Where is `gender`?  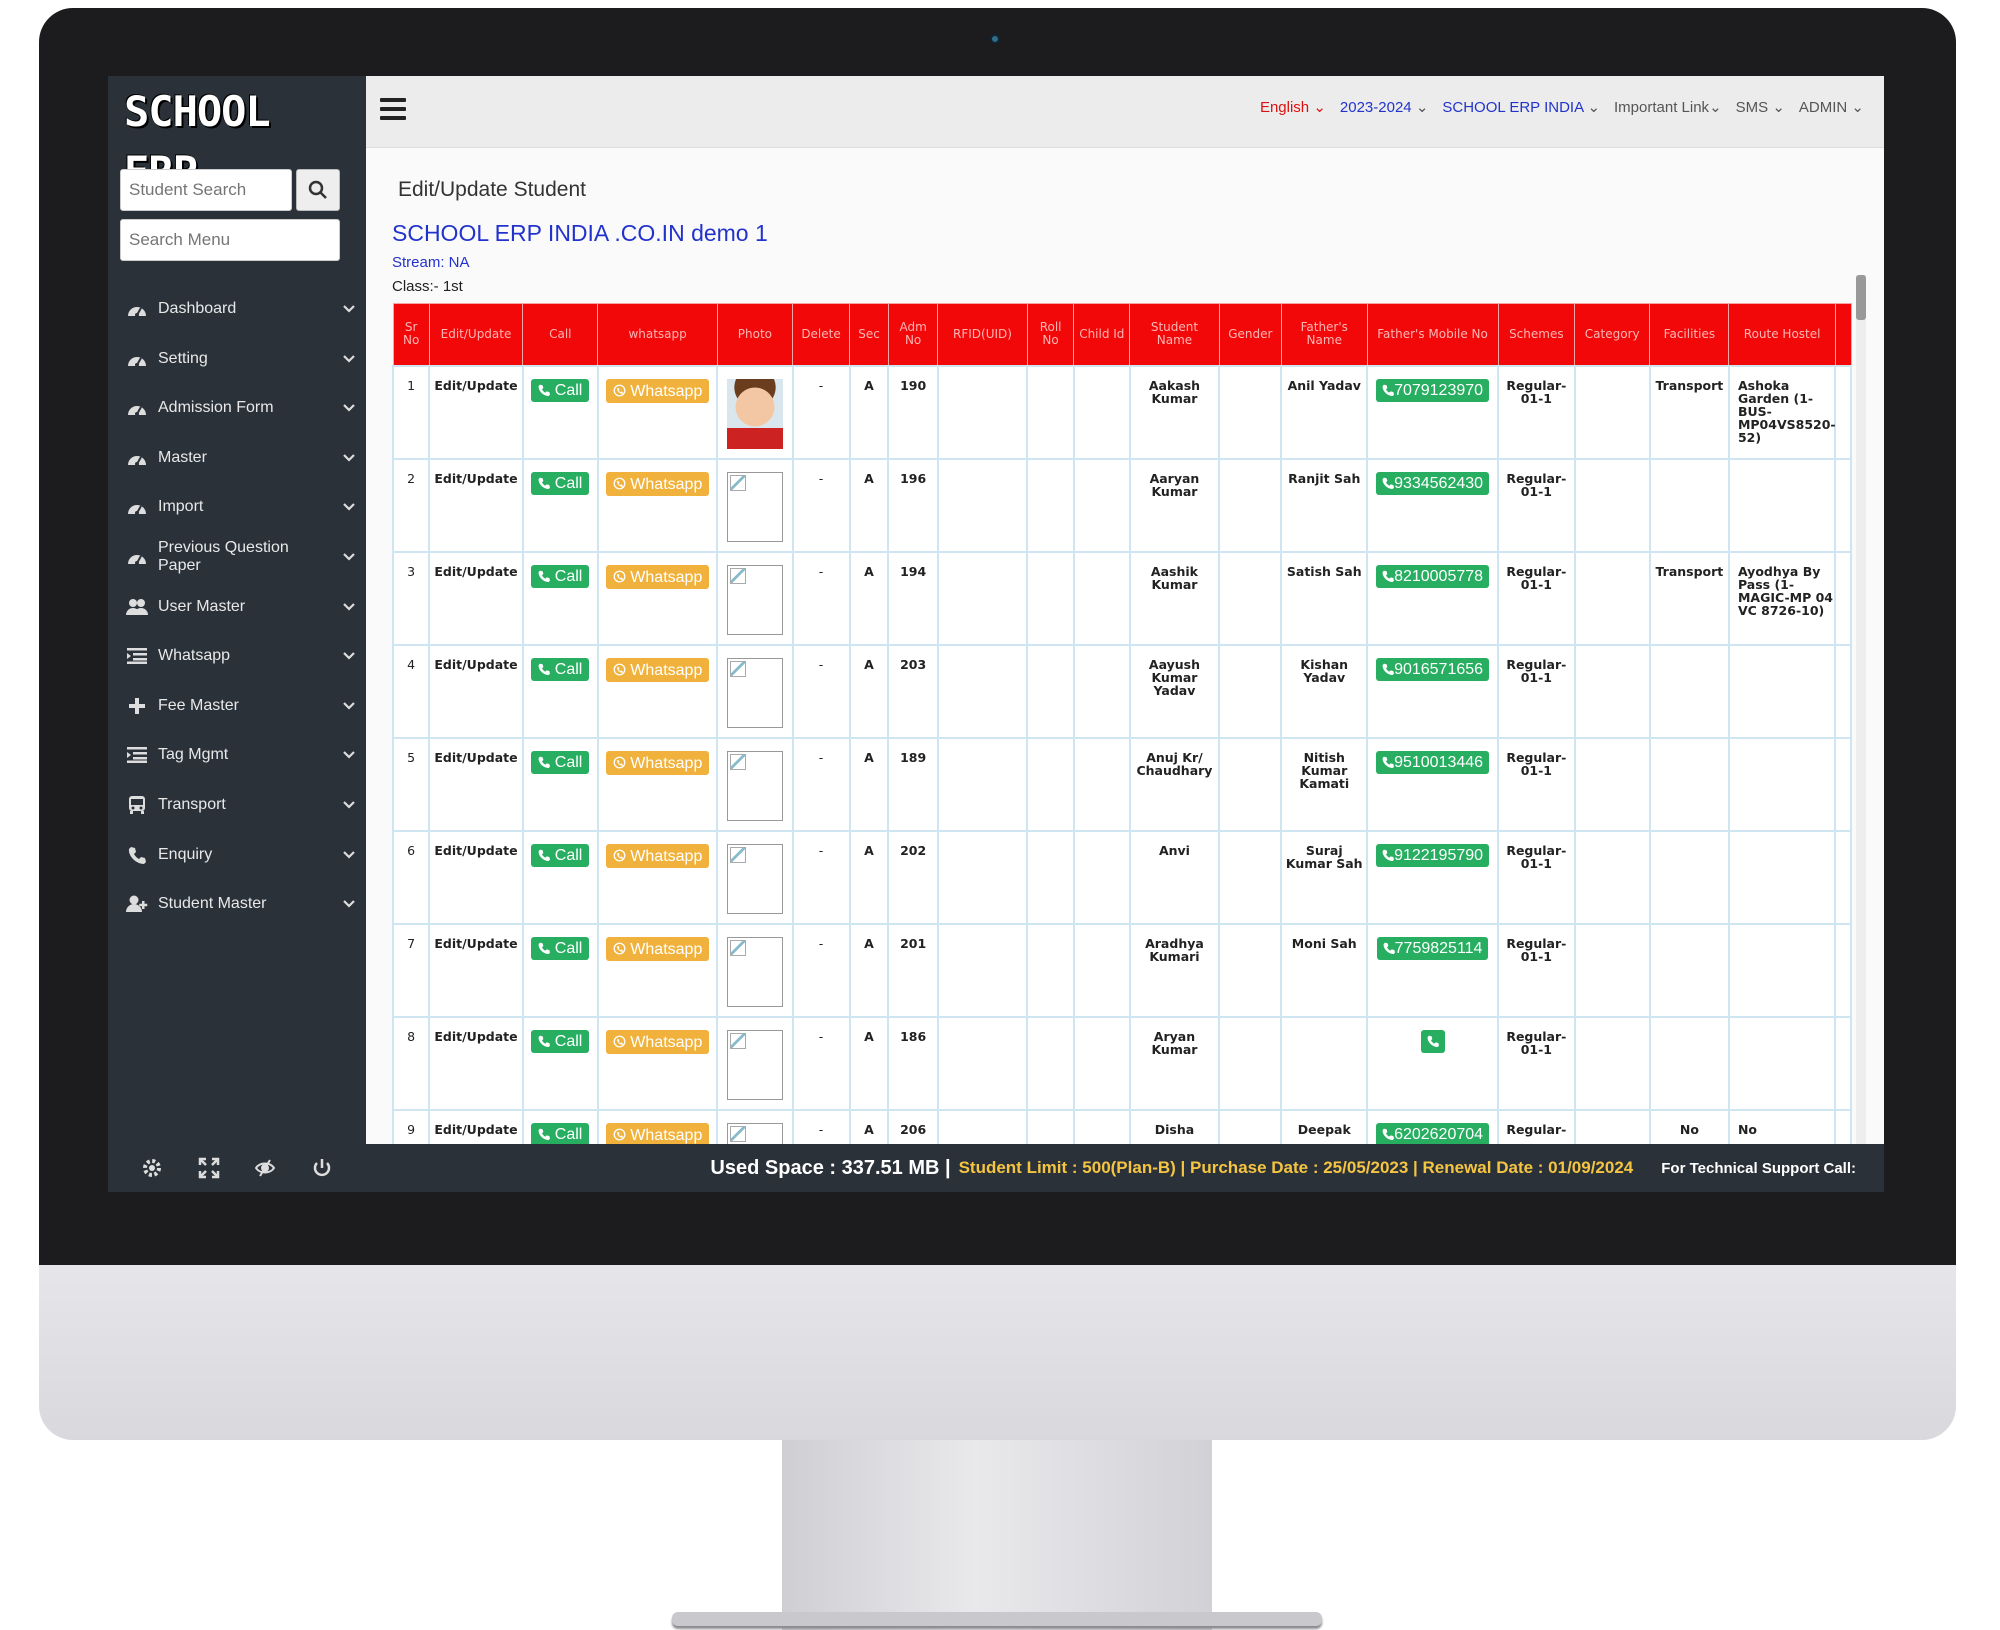 gender is located at coordinates (1250, 784).